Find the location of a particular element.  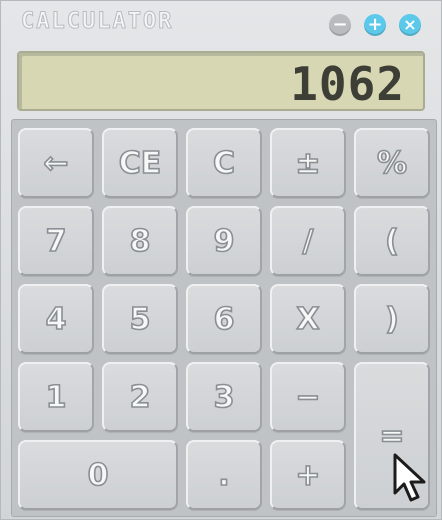

clear-label: C is located at coordinates (224, 163).